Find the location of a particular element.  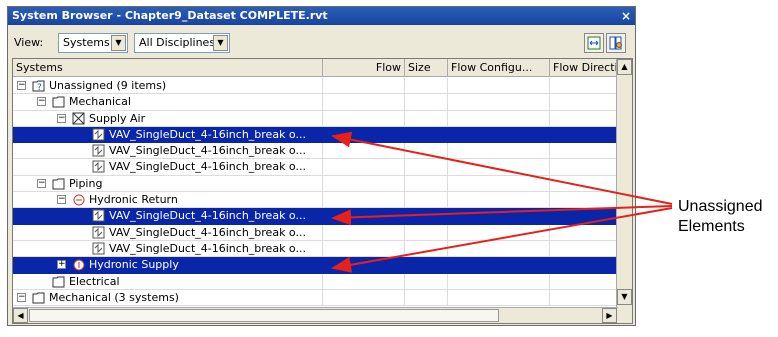

callout-line-2: Elements is located at coordinates (711, 226).